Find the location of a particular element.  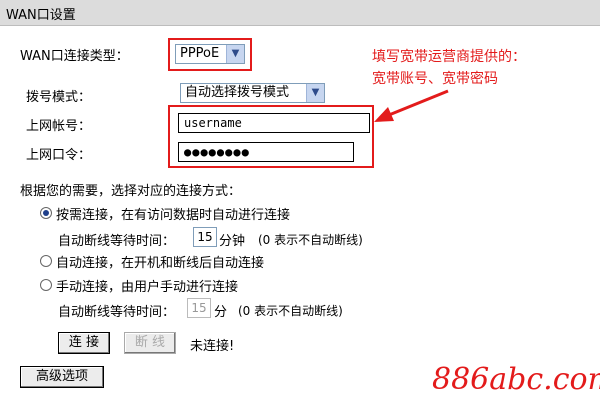

annotation-line-1: 填写宽带运营商提供的： is located at coordinates (449, 57).